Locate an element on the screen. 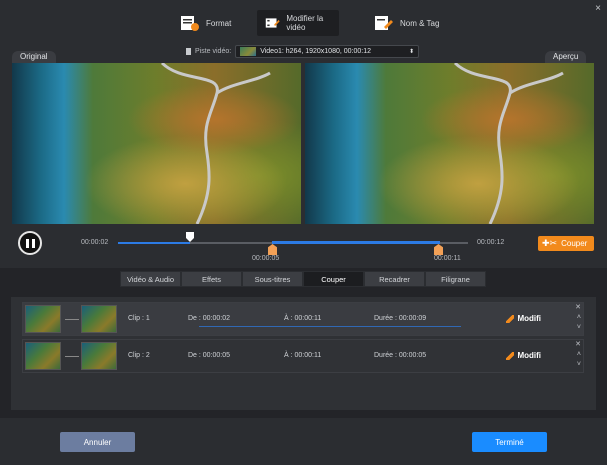 The height and width of the screenshot is (465, 607). tab-format-label: Format is located at coordinates (219, 23).